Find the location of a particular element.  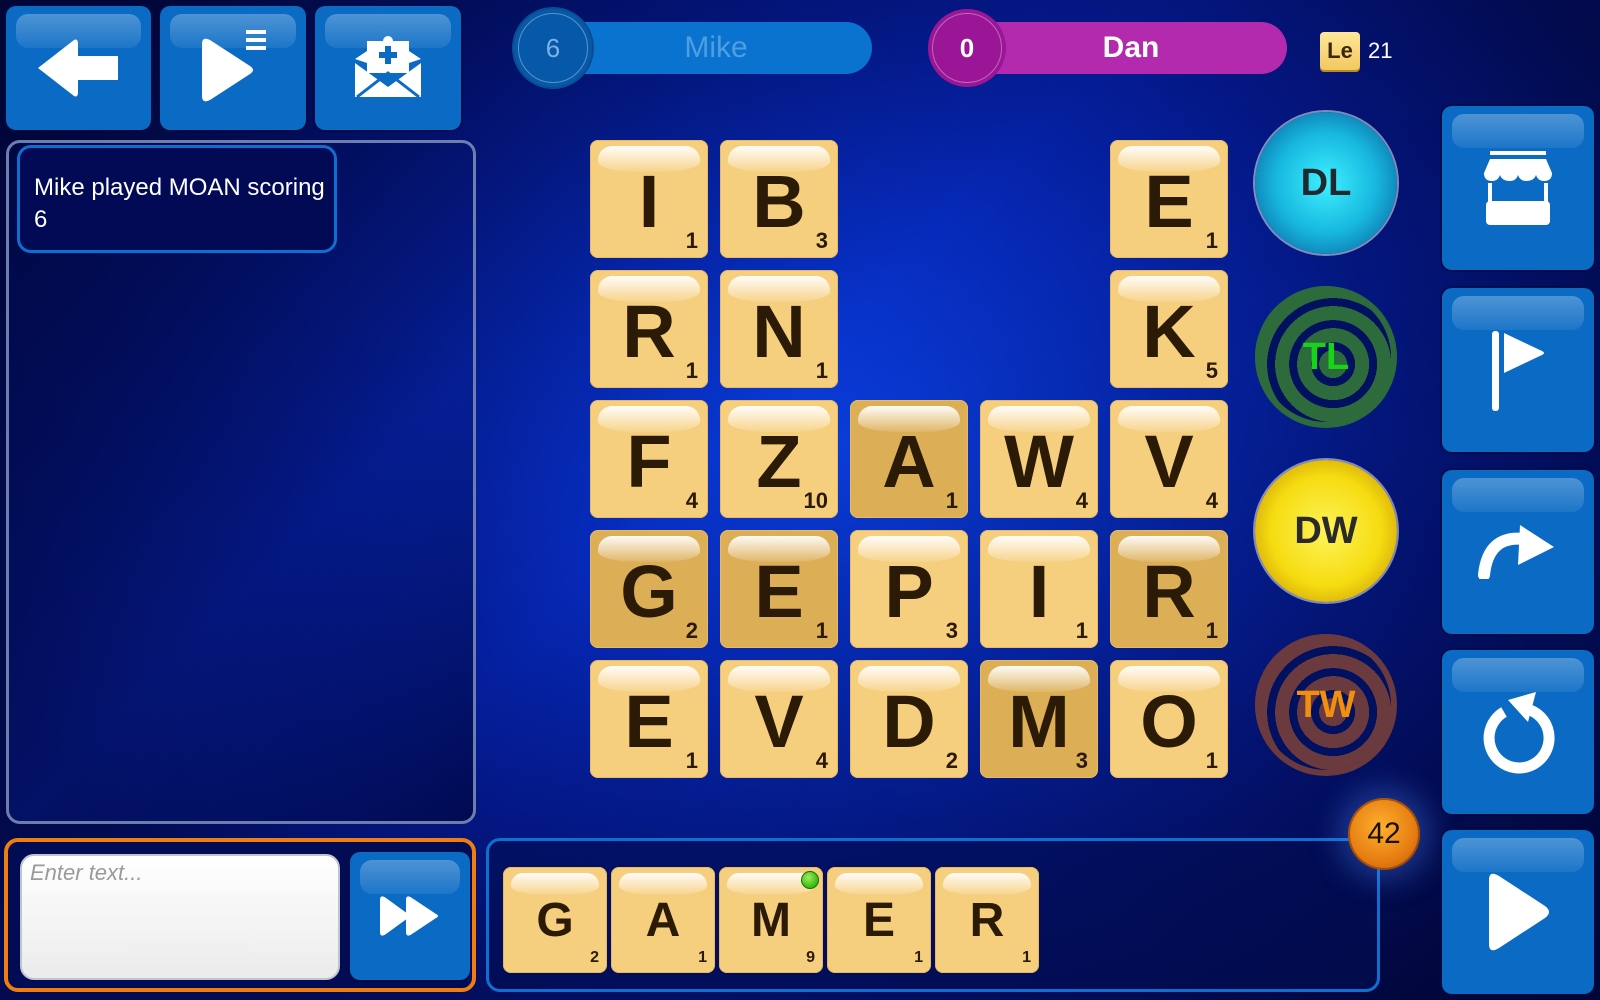

letters-left-indicator: Le 21 is located at coordinates (1356, 51).